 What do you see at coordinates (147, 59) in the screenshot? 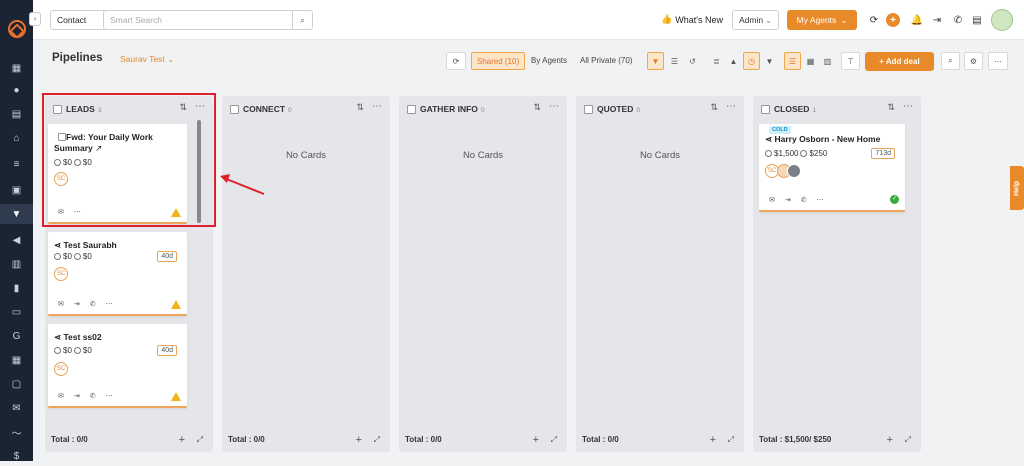
I see `pipeline-user-select: Saurav Test ⌄` at bounding box center [147, 59].